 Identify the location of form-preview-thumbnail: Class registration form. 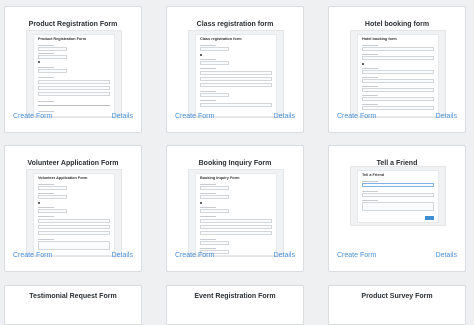
(236, 74).